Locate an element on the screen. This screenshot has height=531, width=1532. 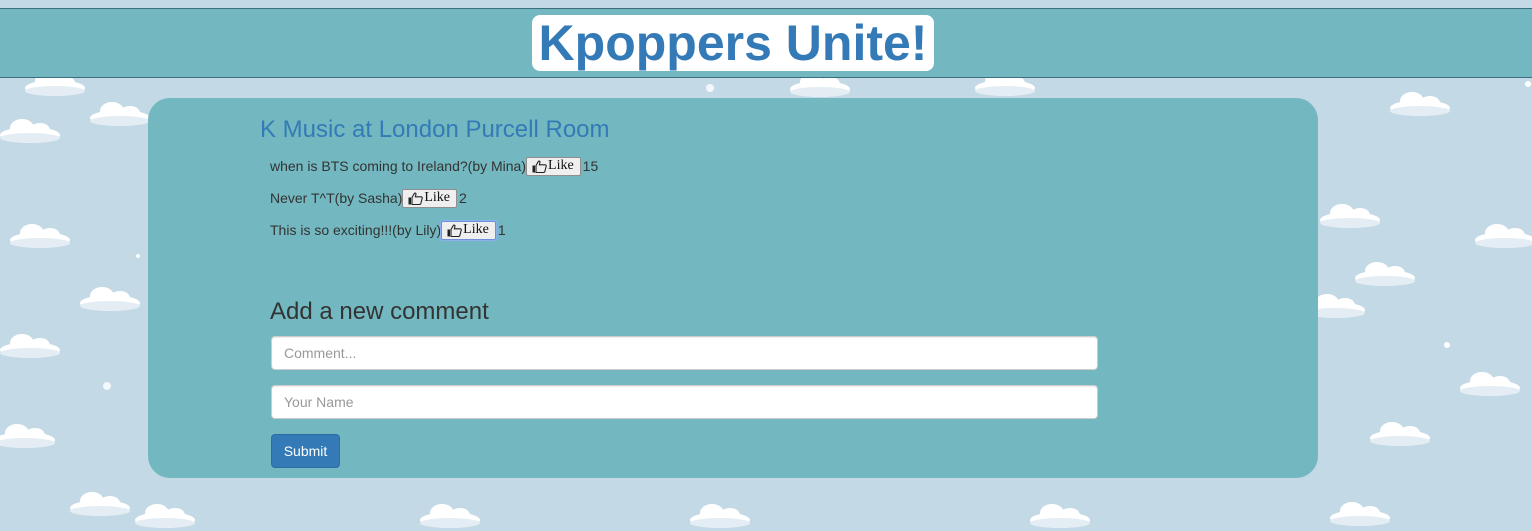
comment-author: (by Lily) is located at coordinates (417, 230).